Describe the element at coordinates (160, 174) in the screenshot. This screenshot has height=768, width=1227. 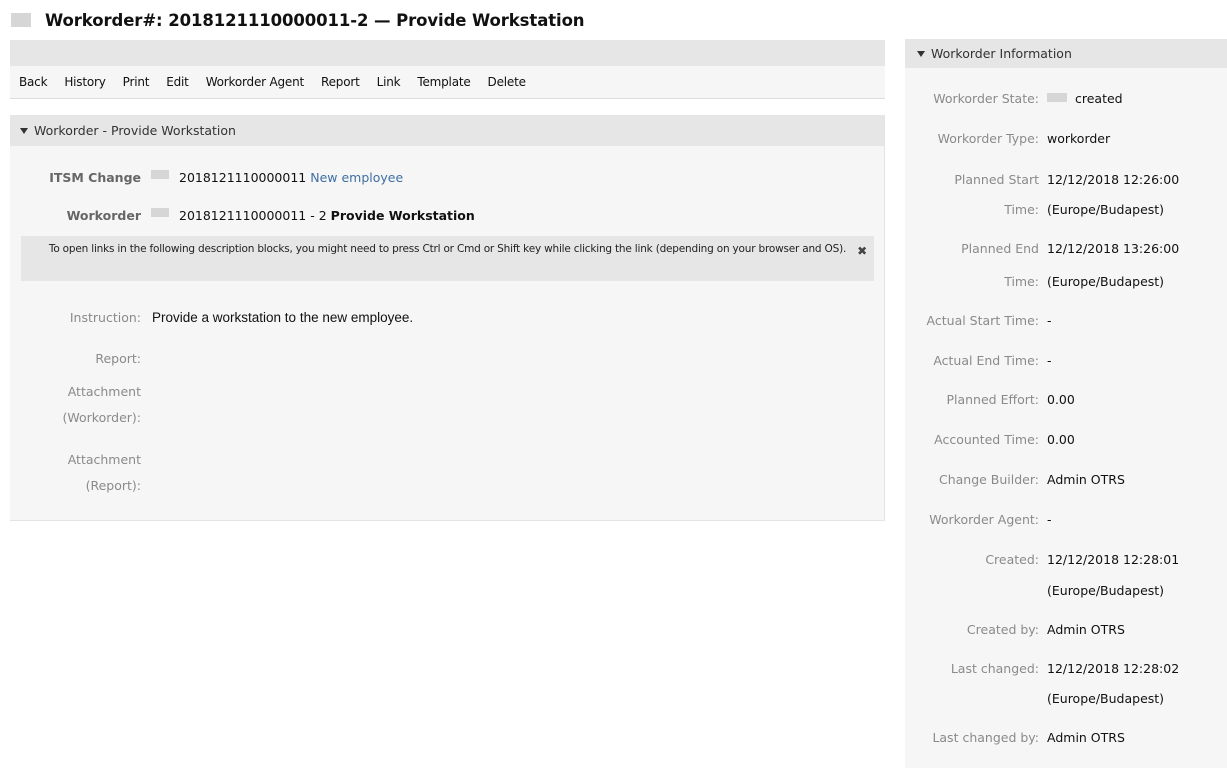
I see `change-state-icon` at that location.